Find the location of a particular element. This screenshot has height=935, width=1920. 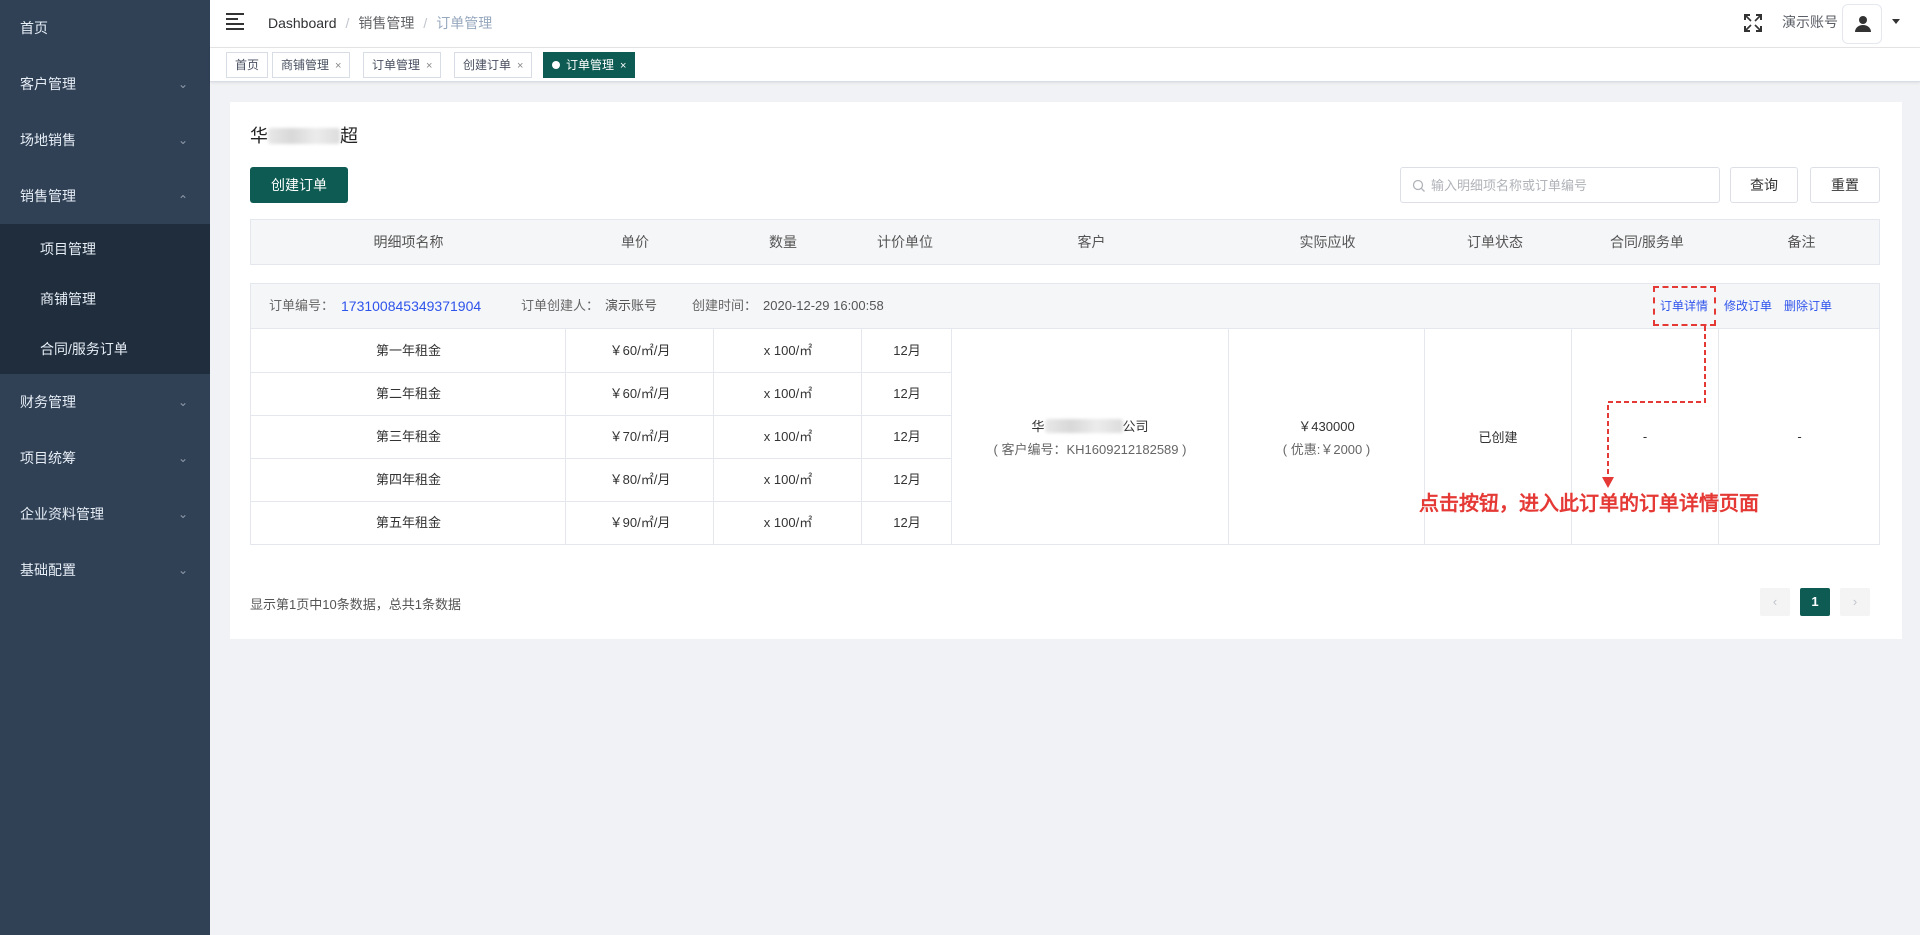

customer-name: 华公司 is located at coordinates (1090, 426).